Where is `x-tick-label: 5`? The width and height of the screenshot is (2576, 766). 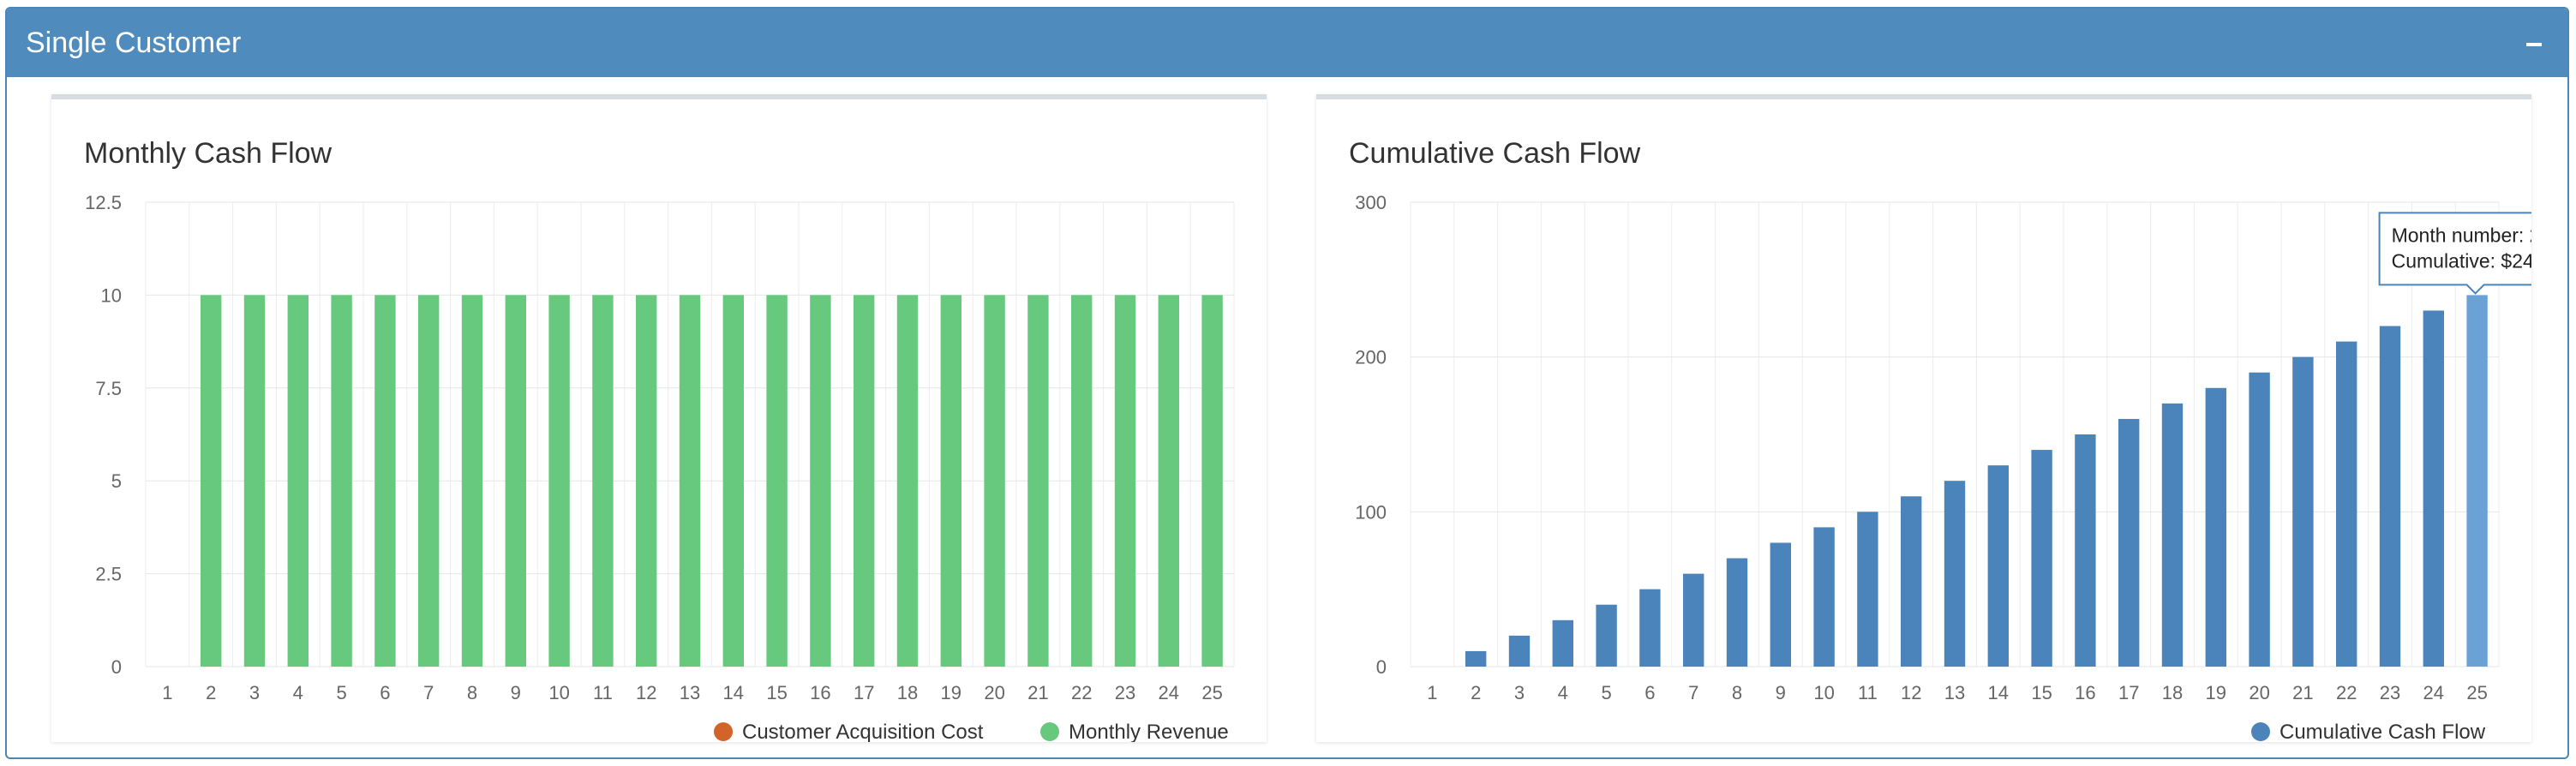 x-tick-label: 5 is located at coordinates (1606, 692).